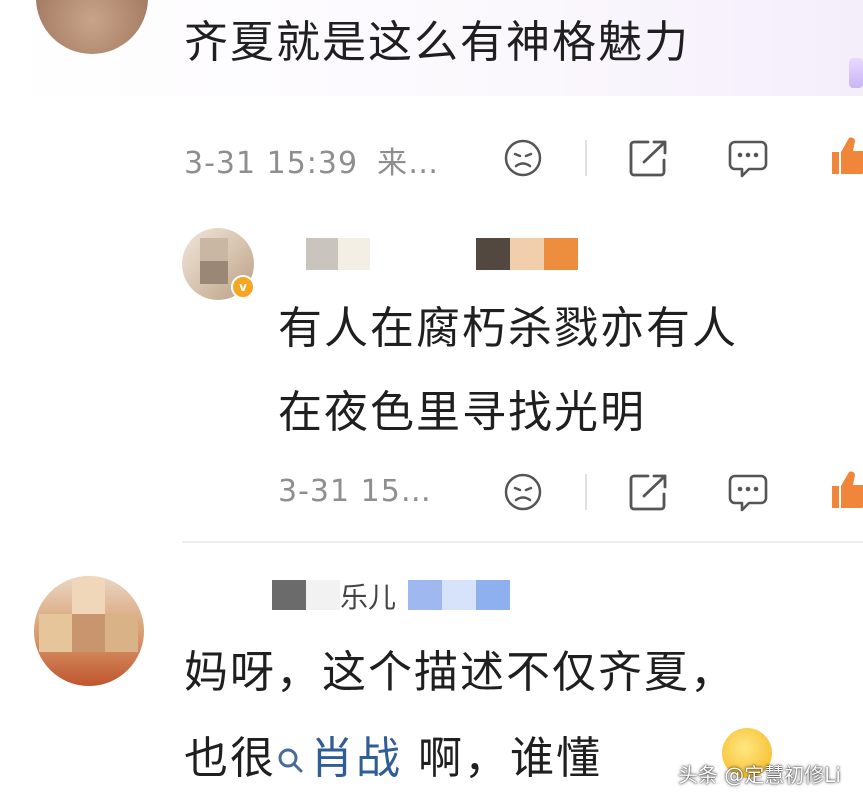  What do you see at coordinates (437, 42) in the screenshot?
I see `comment-text: 齐夏就是这么有神格魅力` at bounding box center [437, 42].